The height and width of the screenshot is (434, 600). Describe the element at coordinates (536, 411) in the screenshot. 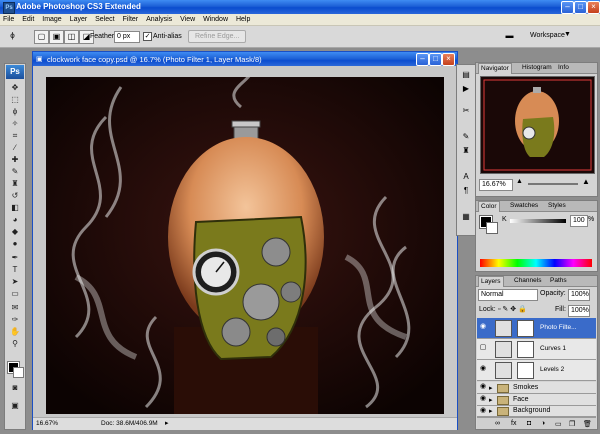

I see `layer-group-background: ◉ ▸ Background` at that location.